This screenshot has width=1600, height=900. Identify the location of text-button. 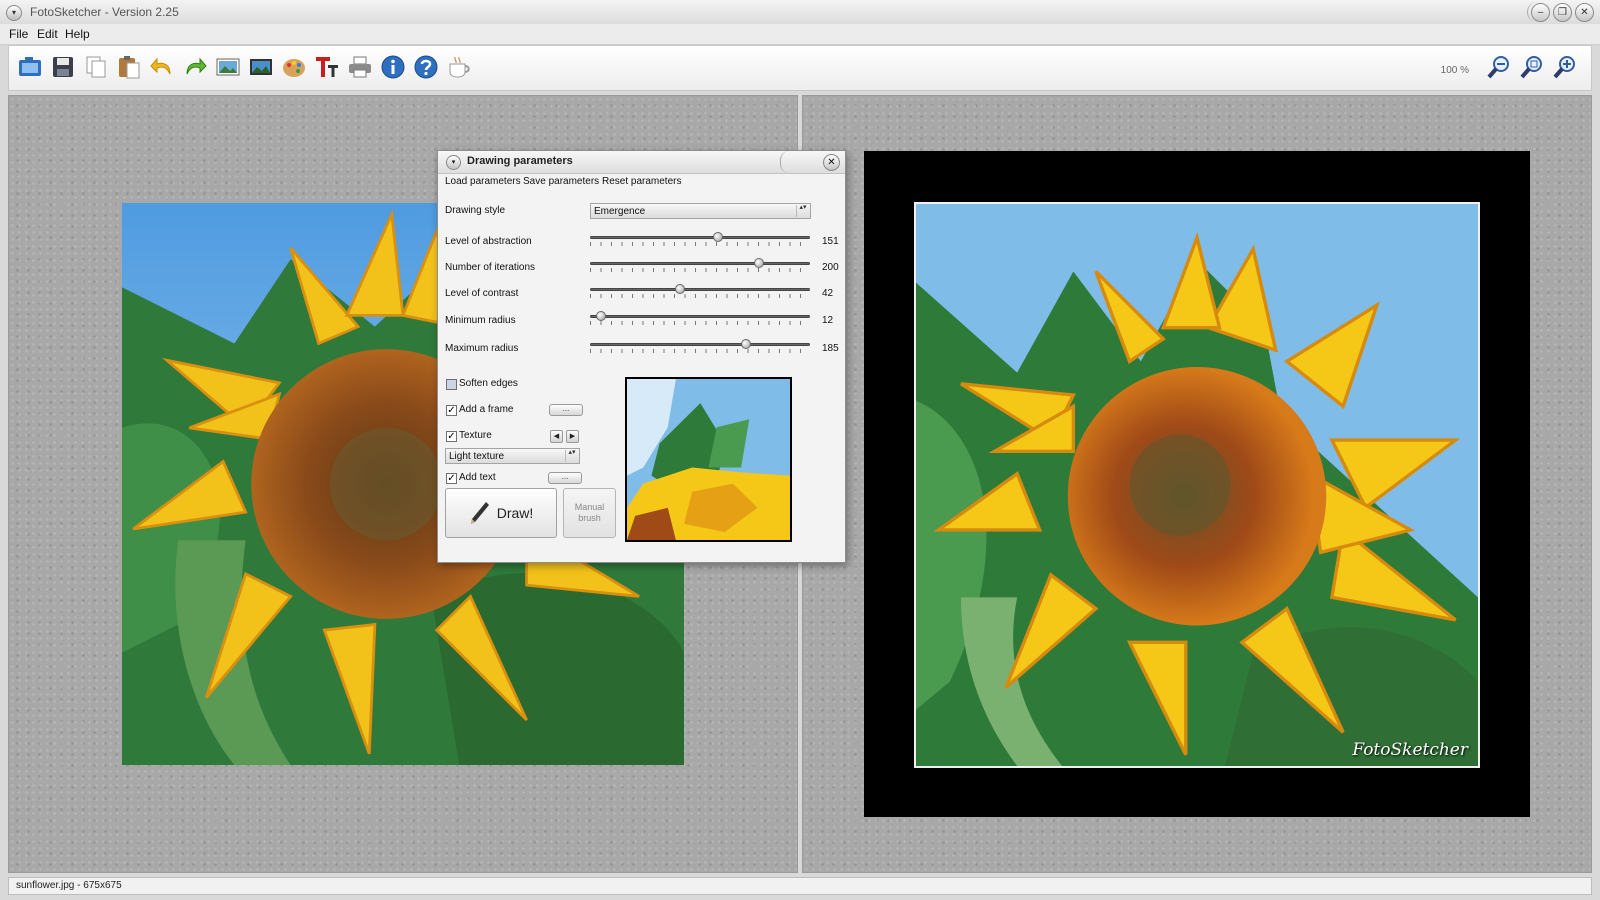
(327, 69).